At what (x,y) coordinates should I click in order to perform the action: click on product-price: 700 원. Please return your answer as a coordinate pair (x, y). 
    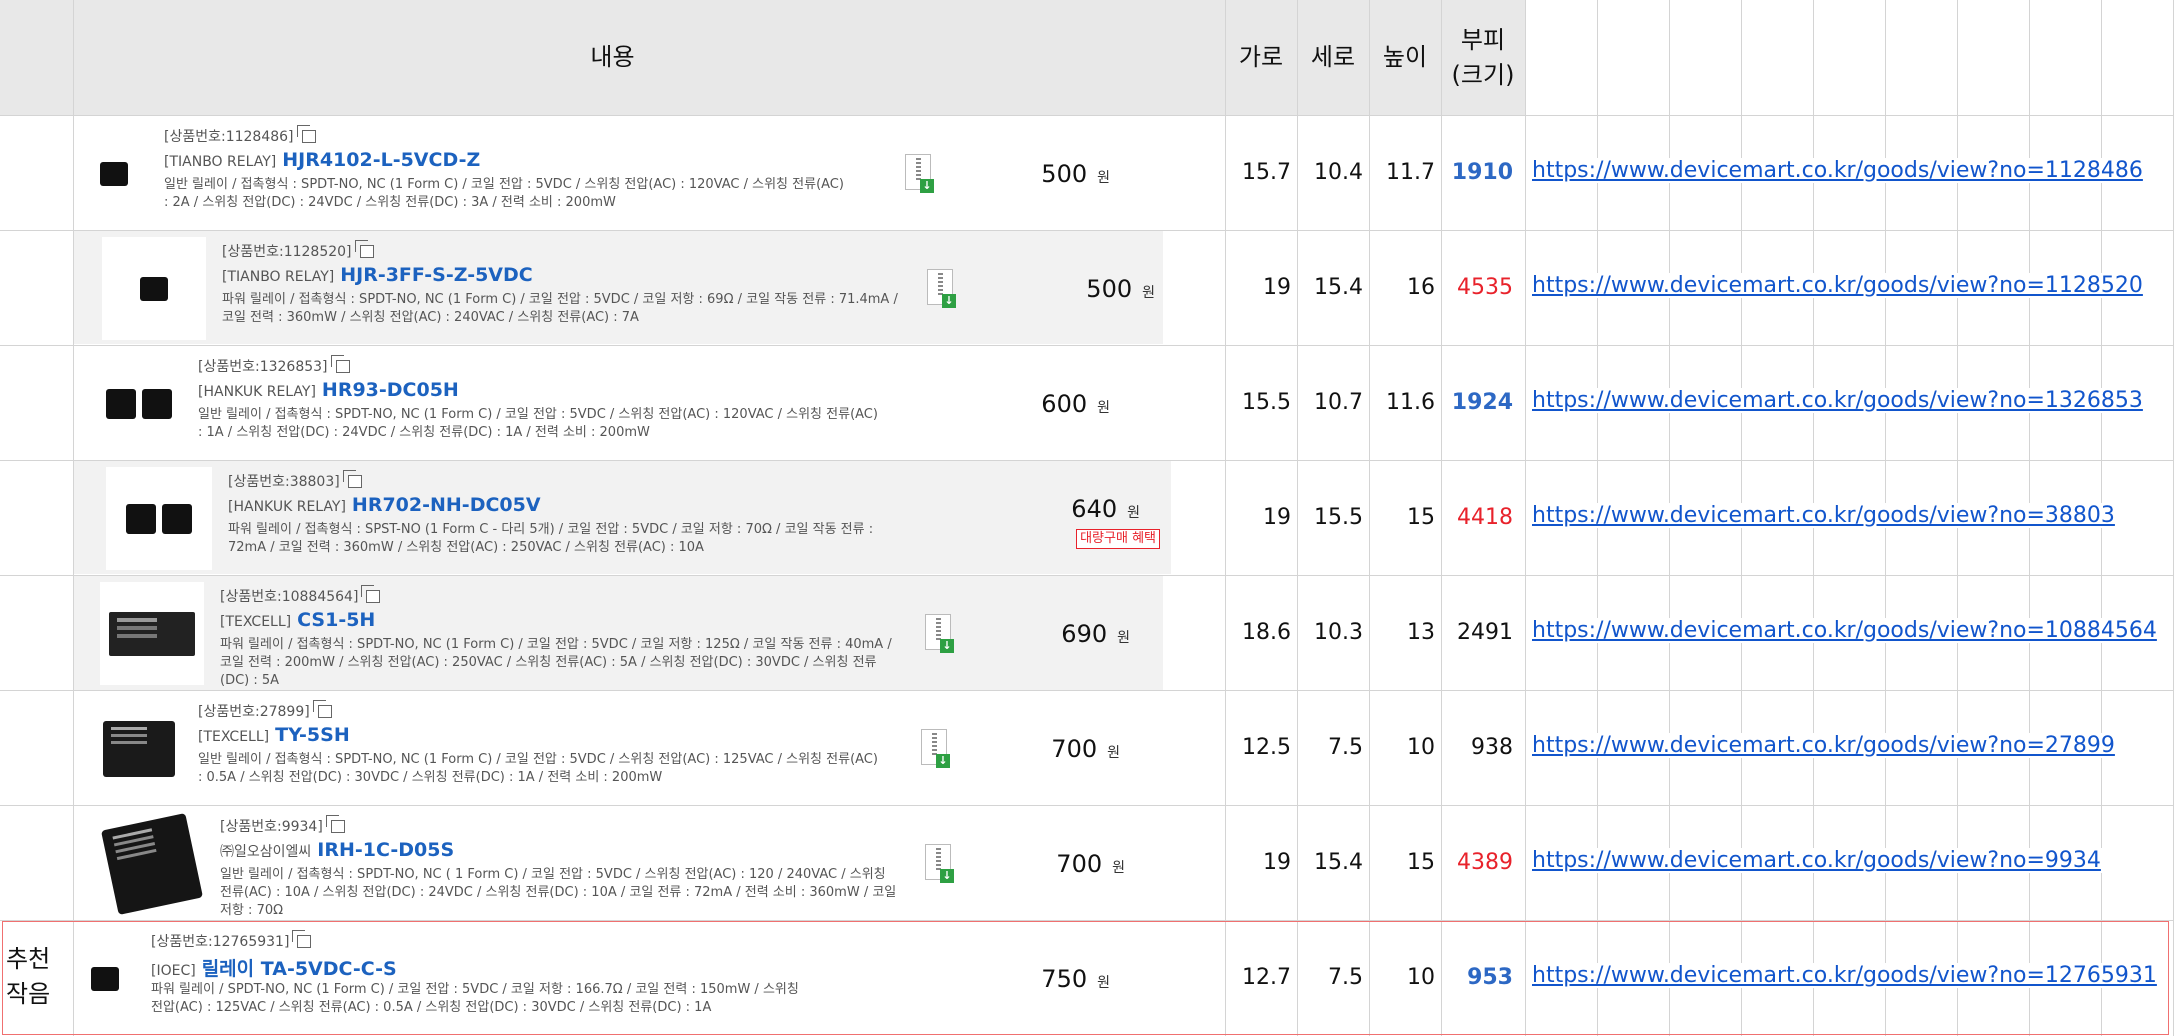
    Looking at the image, I should click on (1085, 749).